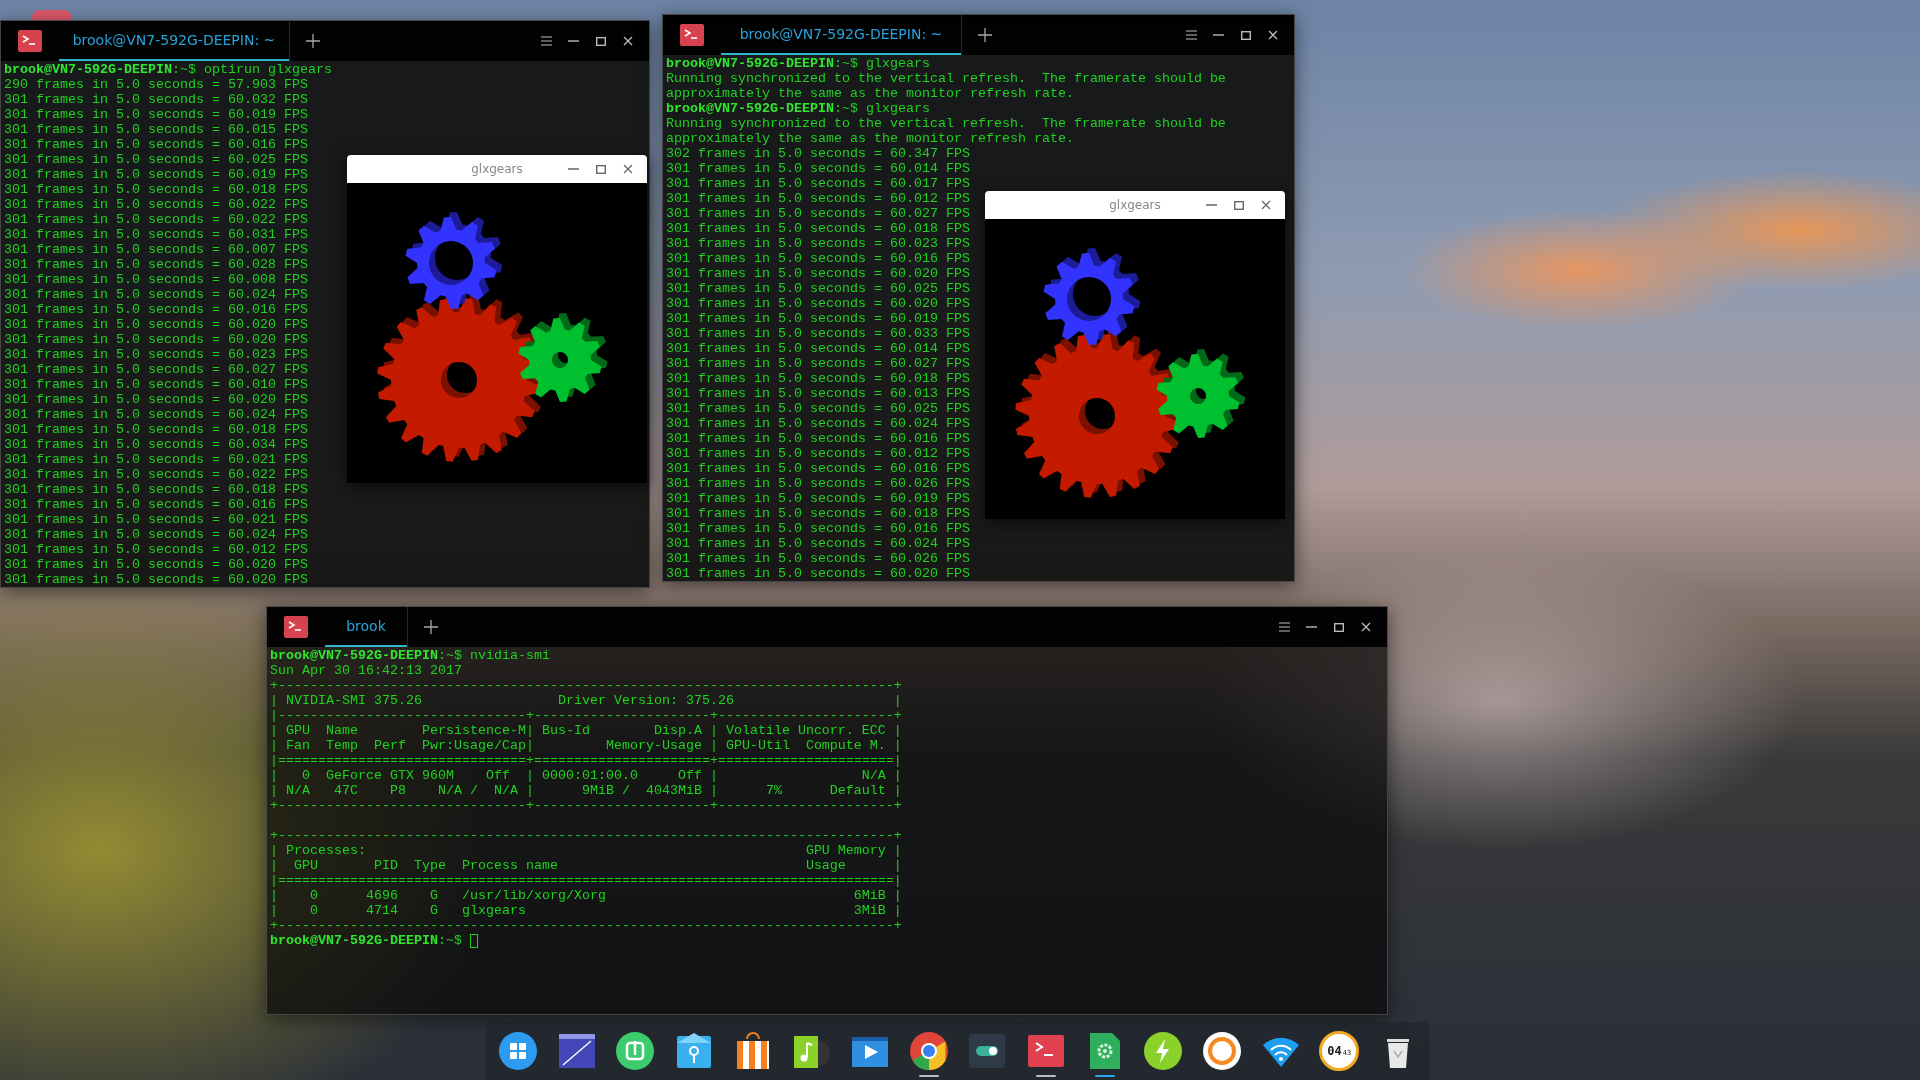  What do you see at coordinates (1163, 1051) in the screenshot?
I see `lightning-icon` at bounding box center [1163, 1051].